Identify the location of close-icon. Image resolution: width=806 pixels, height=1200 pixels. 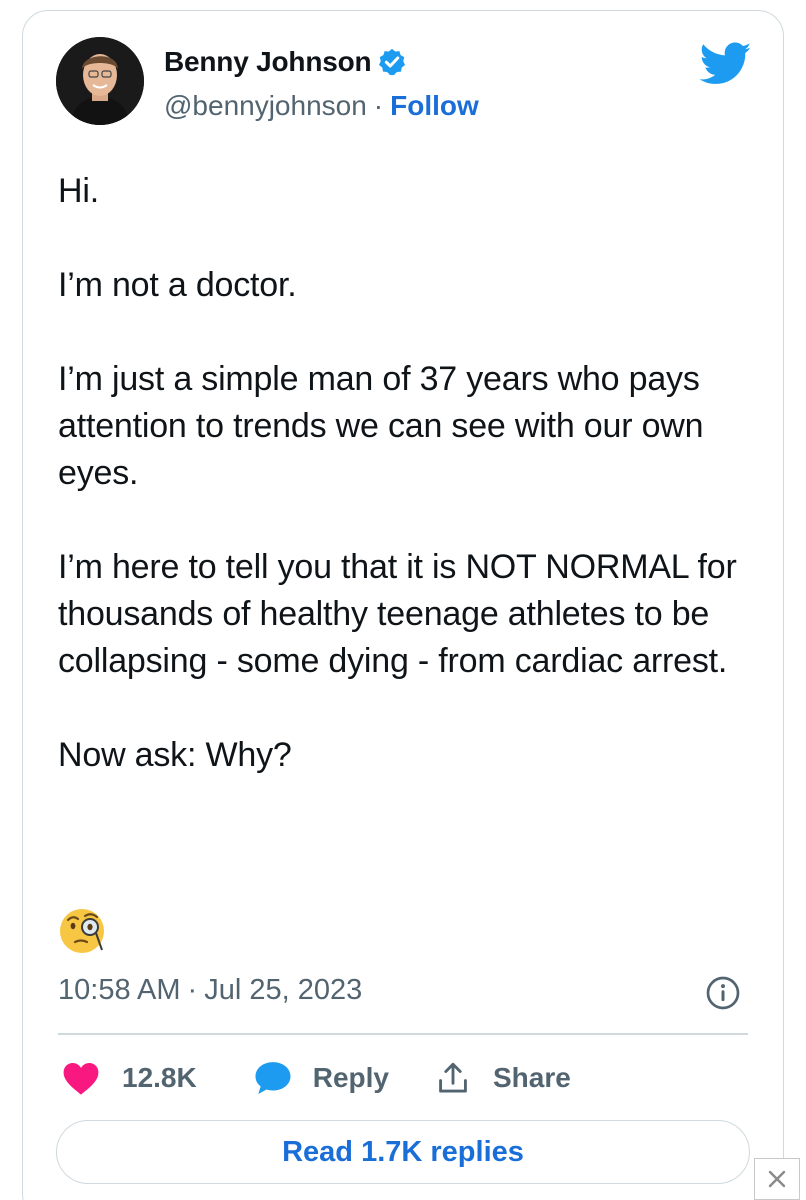
(777, 1179).